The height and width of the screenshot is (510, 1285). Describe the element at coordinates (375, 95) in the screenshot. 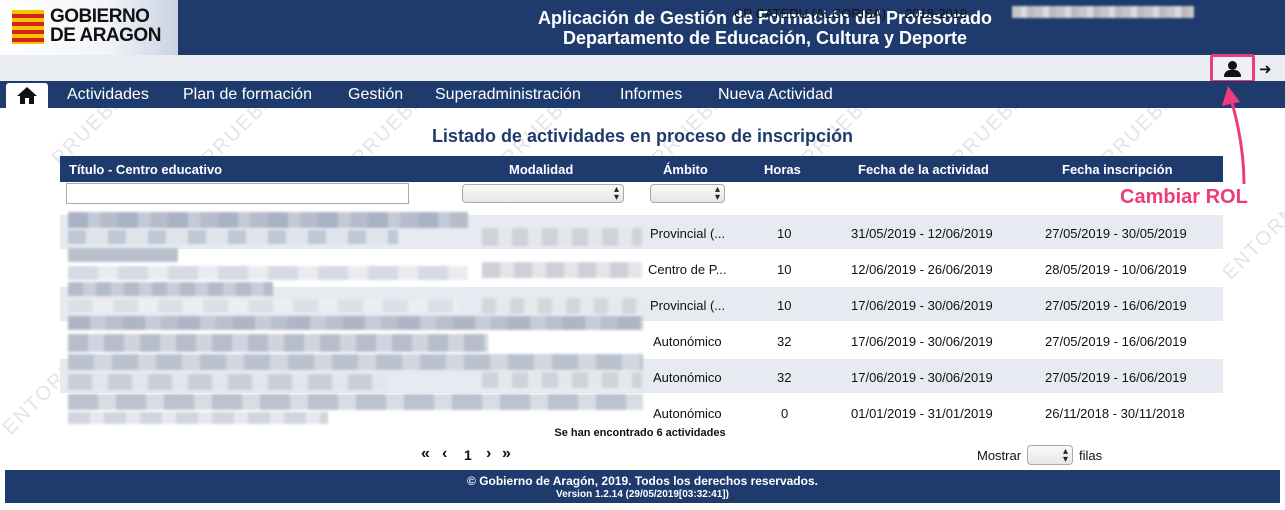

I see `nav-item-gestion: Gestión` at that location.